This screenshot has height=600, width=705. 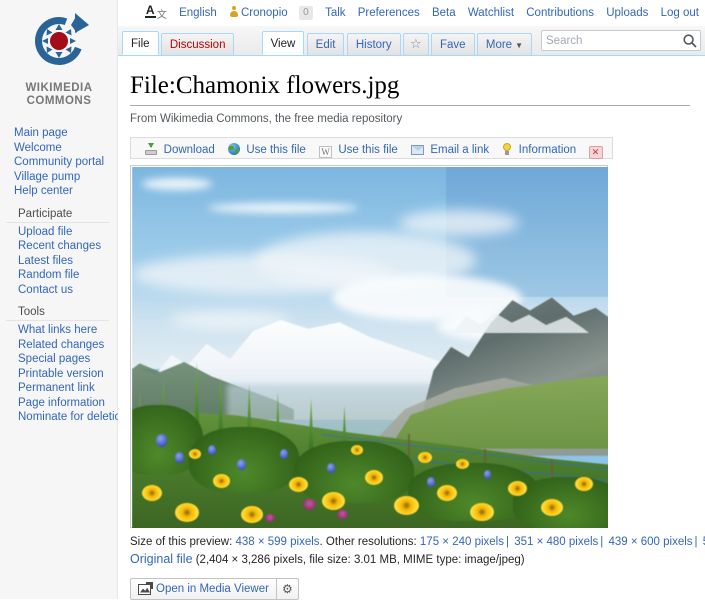 I want to click on search-area, so click(x=621, y=40).